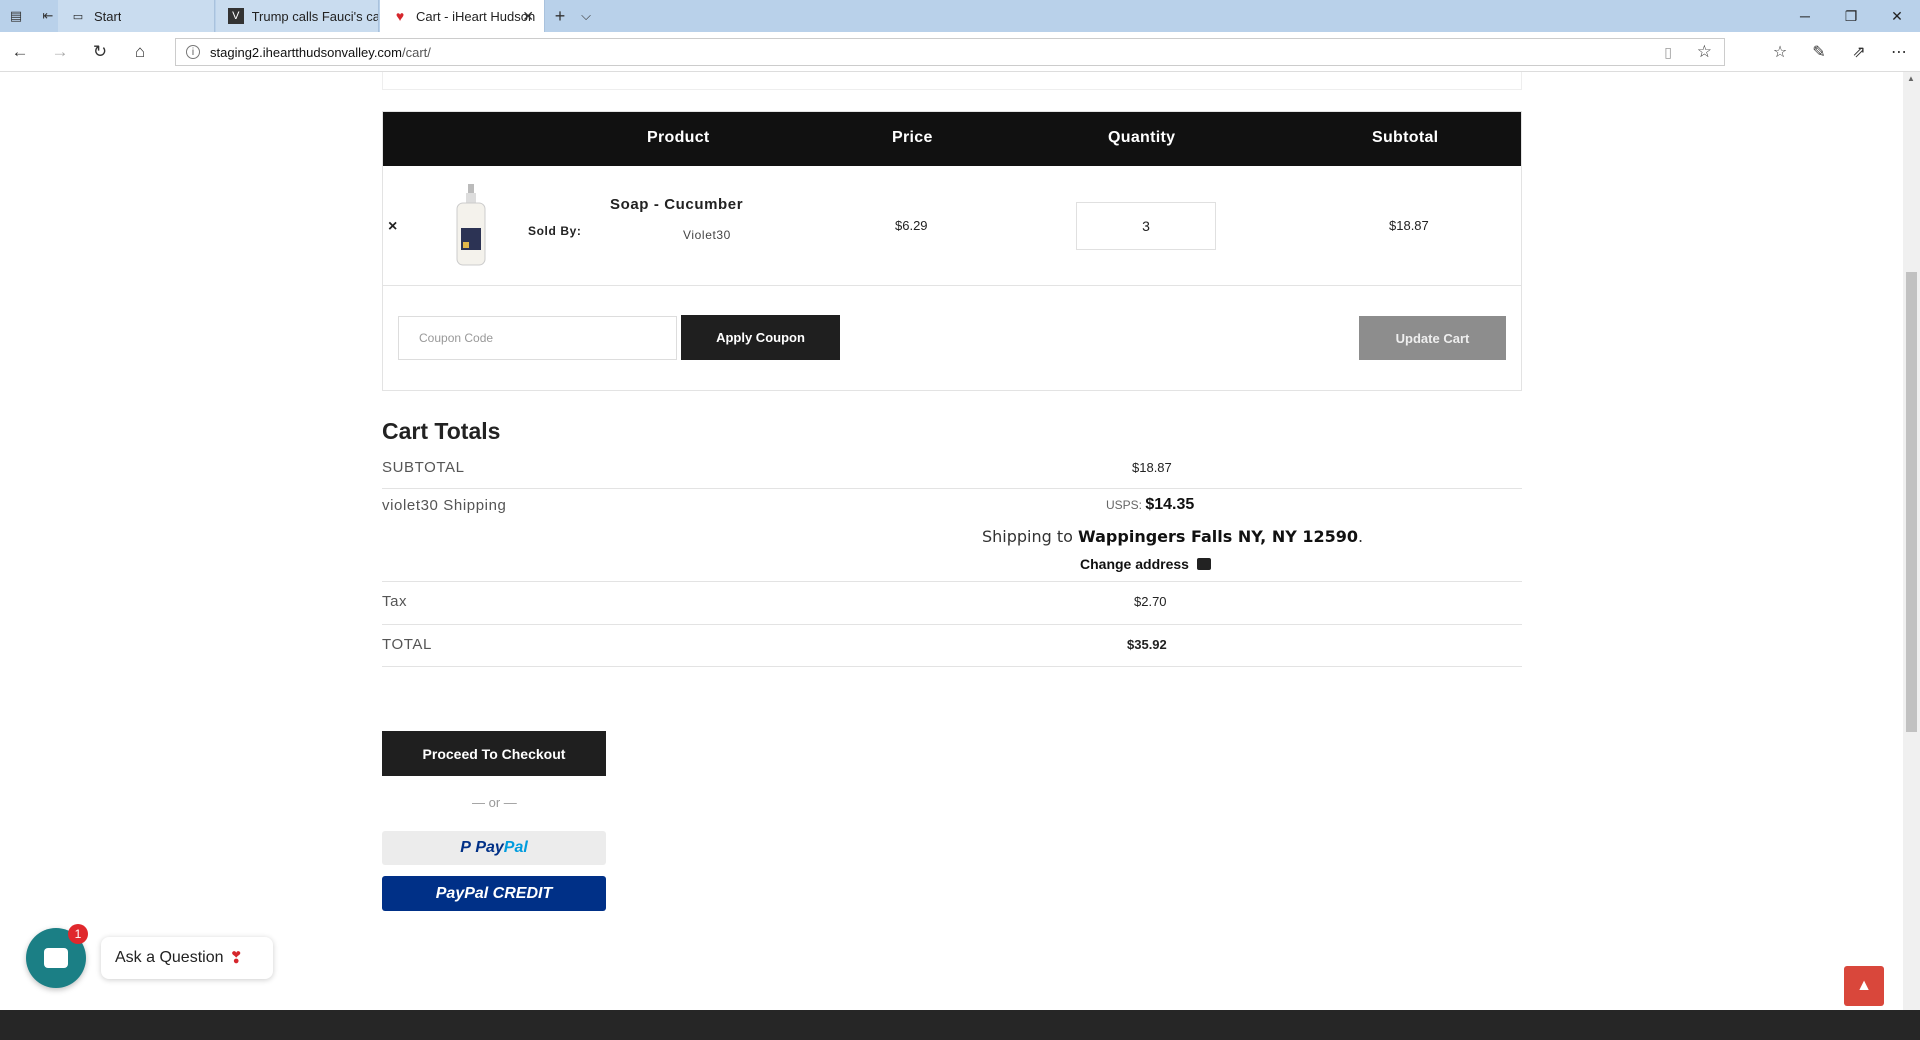  Describe the element at coordinates (236, 958) in the screenshot. I see `heart-icon: ❣` at that location.